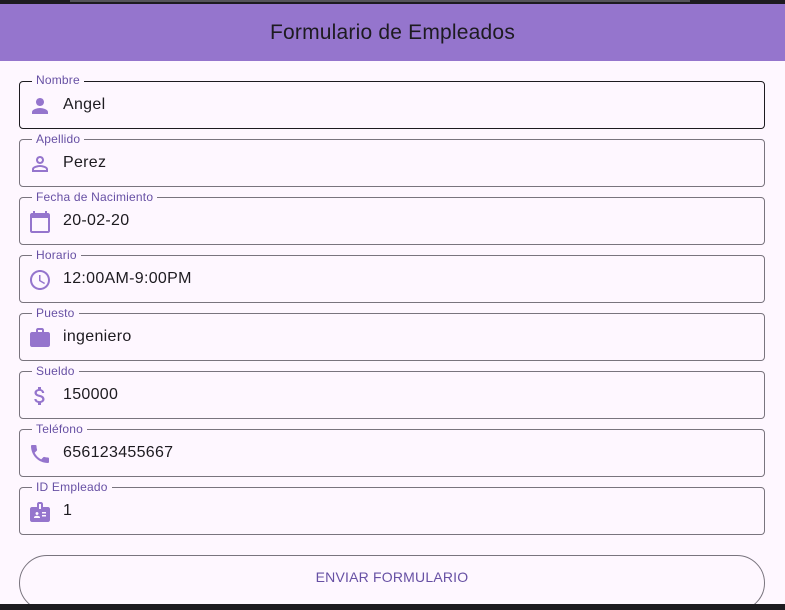  Describe the element at coordinates (40, 222) in the screenshot. I see `calendar-icon` at that location.